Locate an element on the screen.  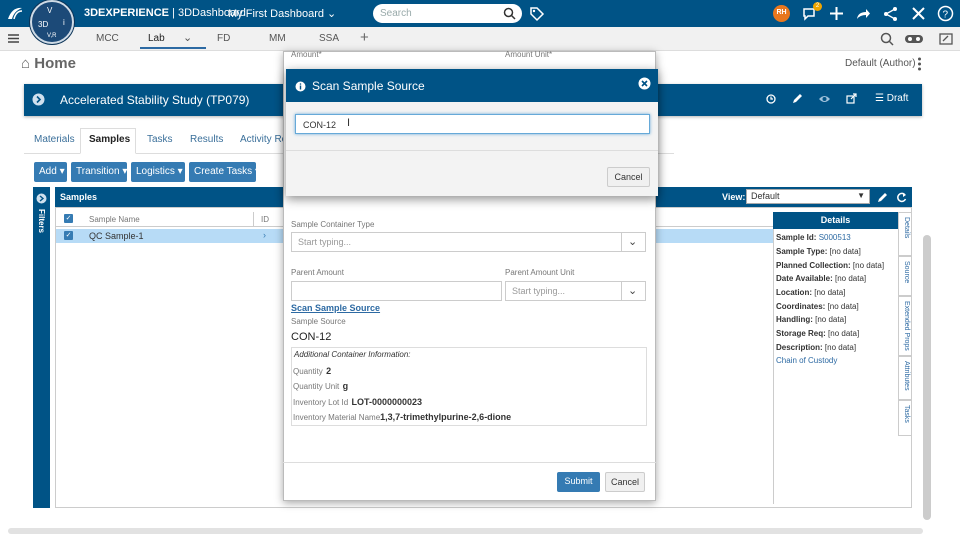
tab-fd: FD is located at coordinates (223, 38).